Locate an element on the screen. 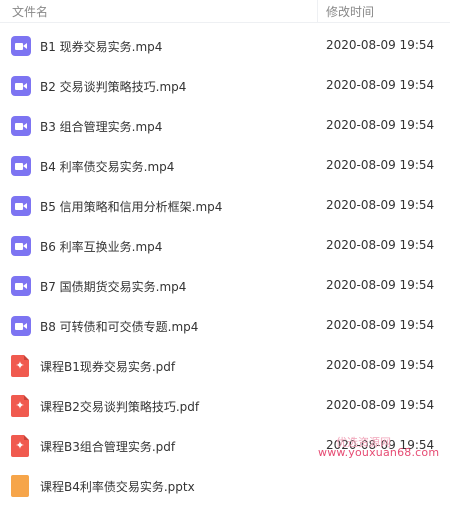 The height and width of the screenshot is (506, 450). file-row: ✦ 课程B1现券交易实务.pdf 2020-08-09 19:54 is located at coordinates (225, 366).